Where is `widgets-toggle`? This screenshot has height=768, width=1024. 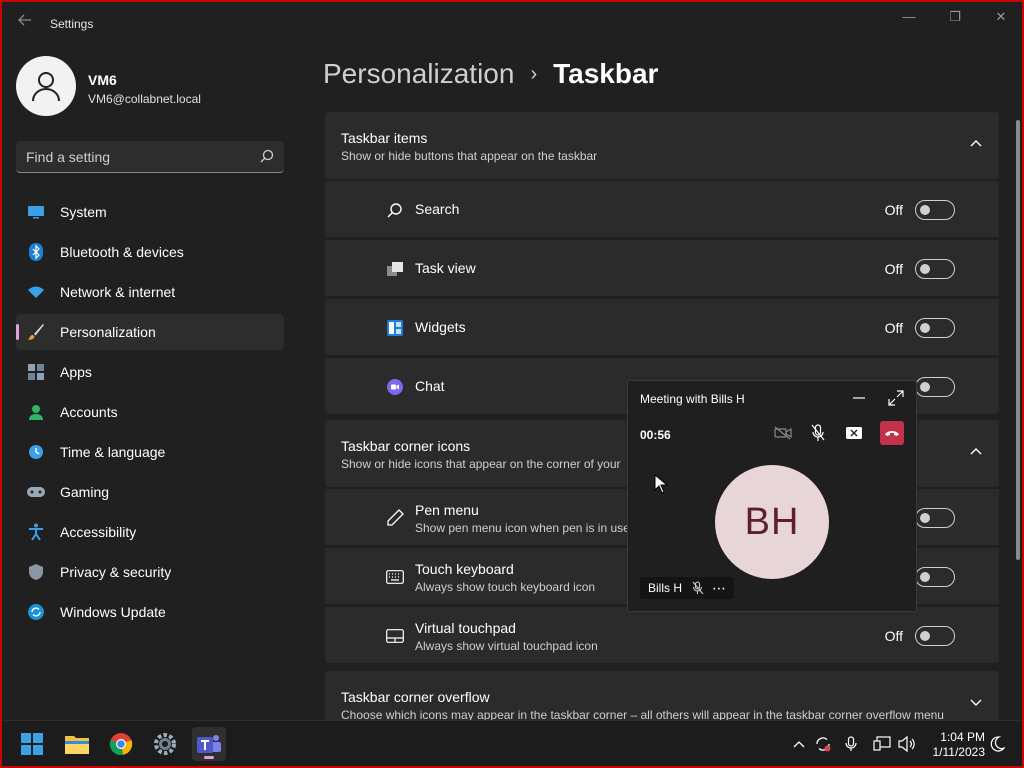
widgets-toggle is located at coordinates (935, 328).